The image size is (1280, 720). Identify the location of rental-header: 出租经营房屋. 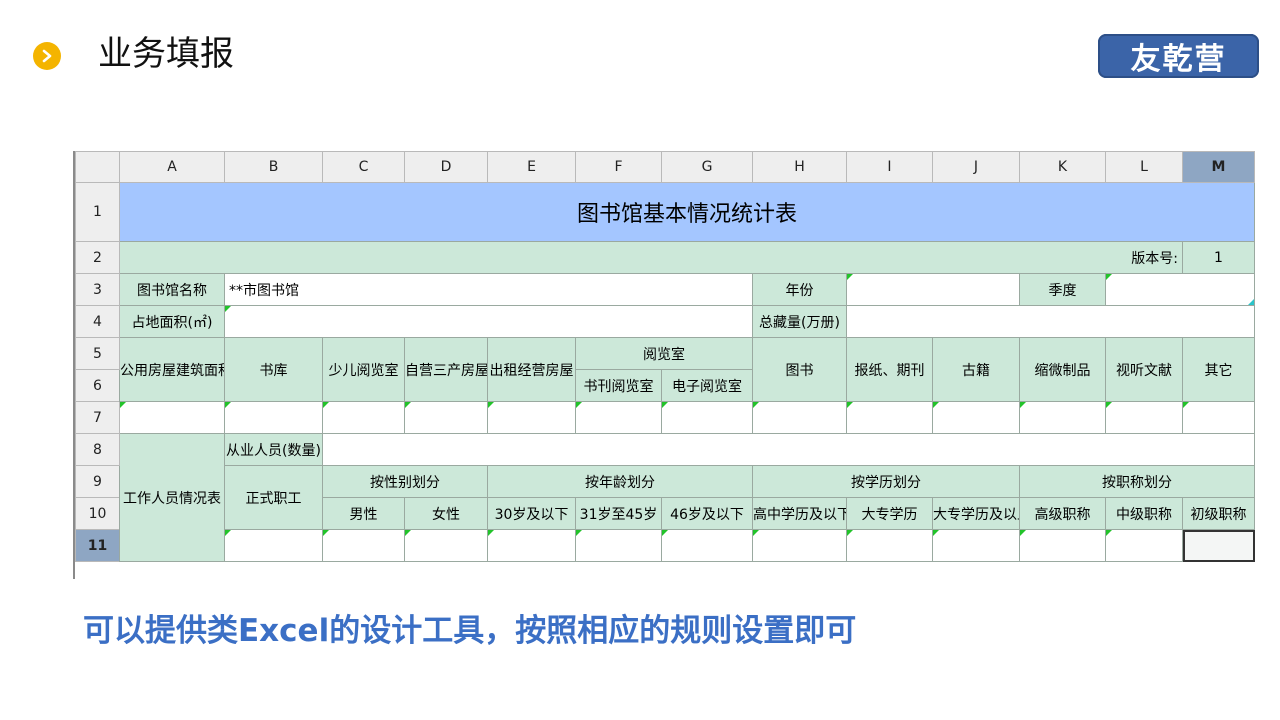
(531, 369).